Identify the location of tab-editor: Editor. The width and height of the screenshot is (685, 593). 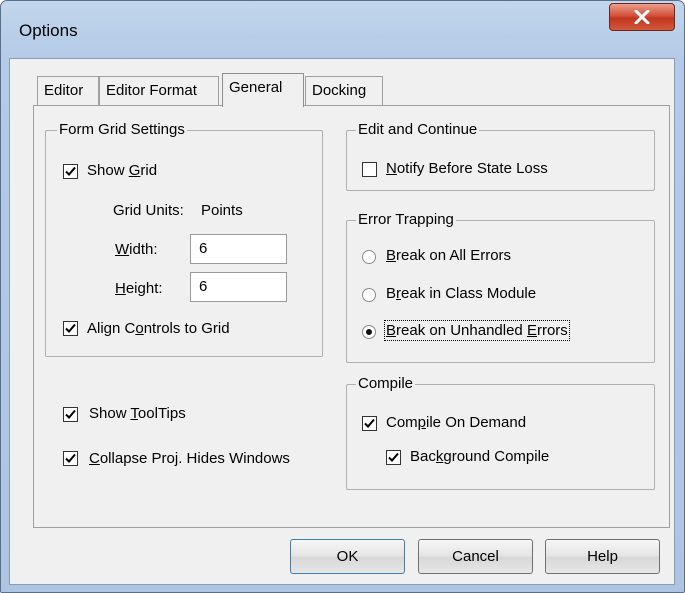
(68, 91).